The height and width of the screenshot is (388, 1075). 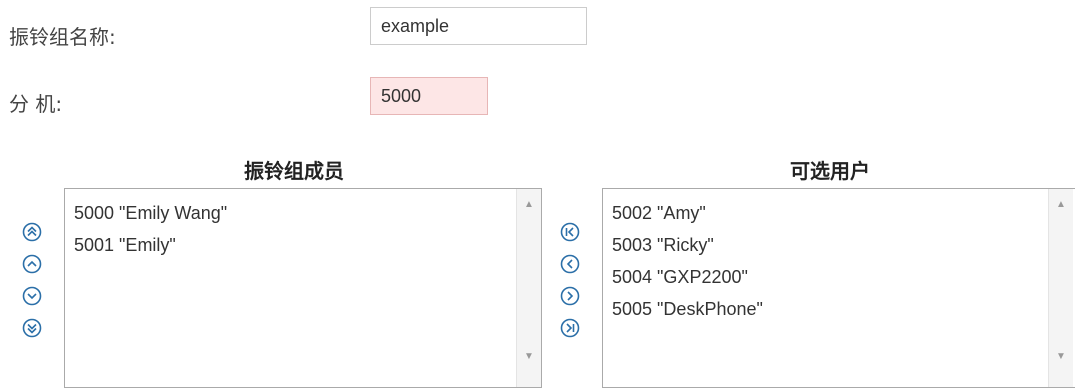 I want to click on transfer-controls, so click(x=570, y=286).